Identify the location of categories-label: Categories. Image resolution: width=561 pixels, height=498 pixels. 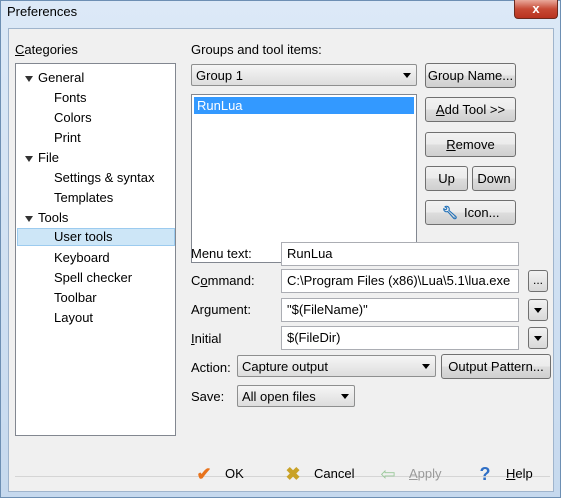
(46, 49).